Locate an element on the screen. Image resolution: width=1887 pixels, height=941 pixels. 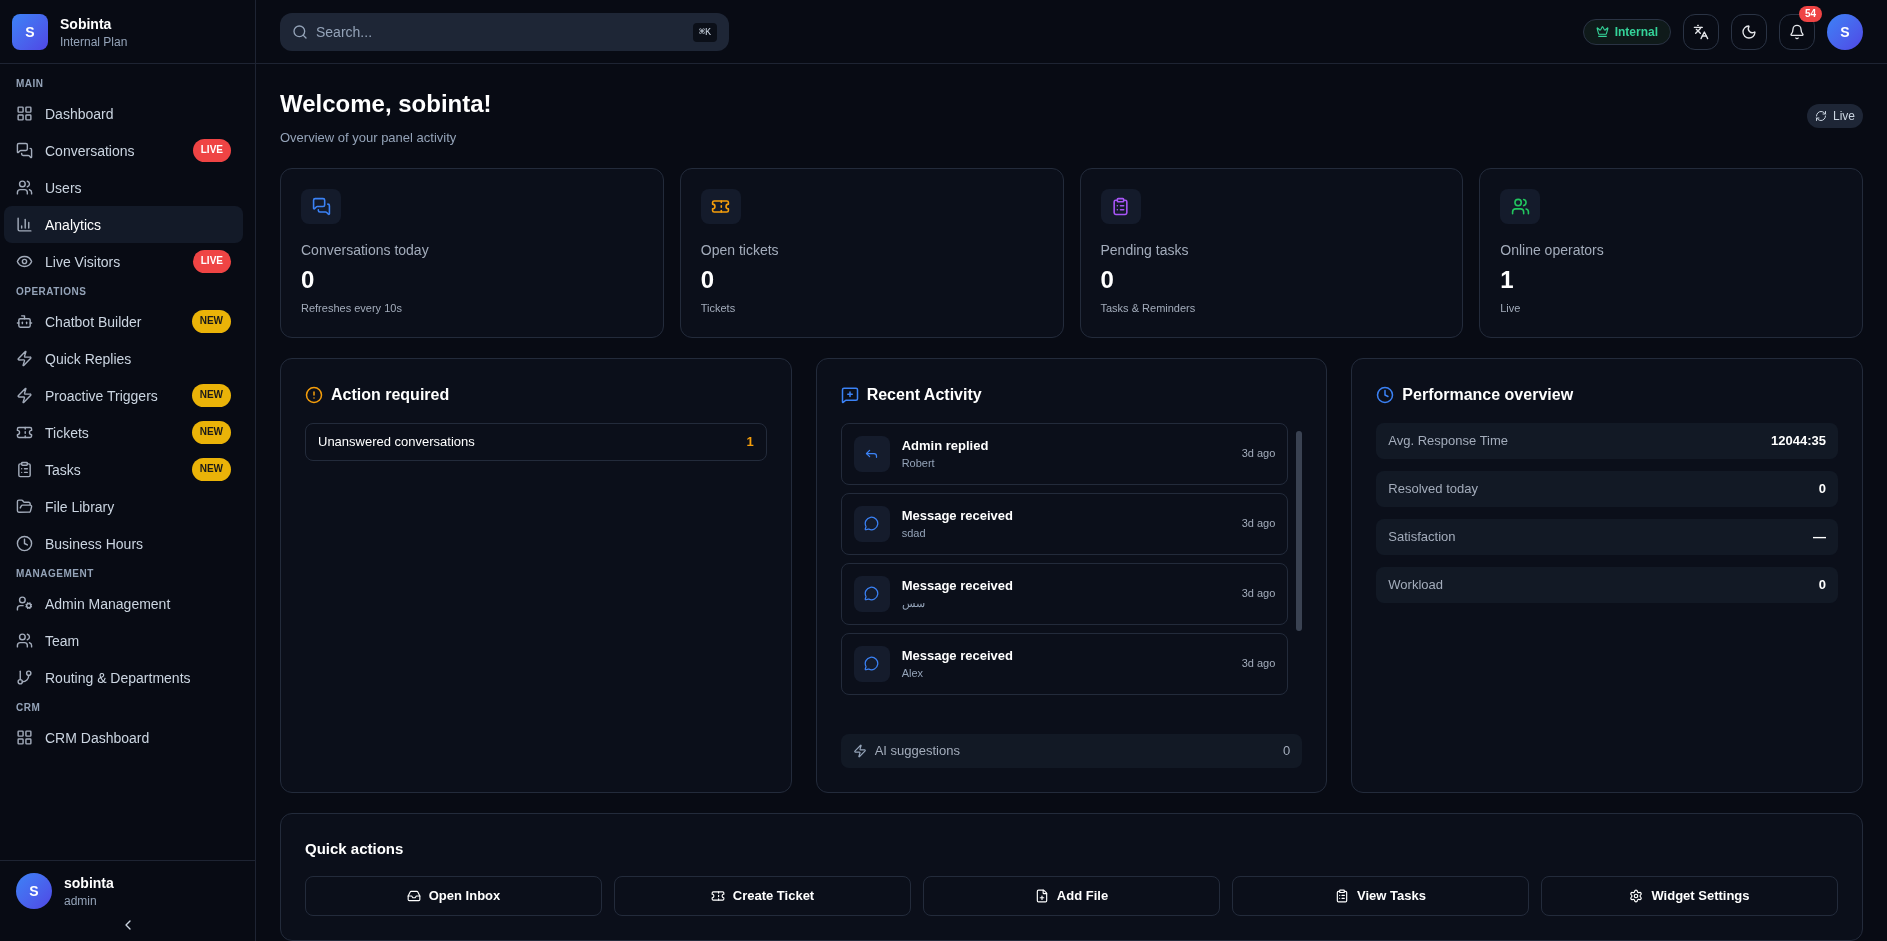
nav-item: CRM Dashboard is located at coordinates (123, 737).